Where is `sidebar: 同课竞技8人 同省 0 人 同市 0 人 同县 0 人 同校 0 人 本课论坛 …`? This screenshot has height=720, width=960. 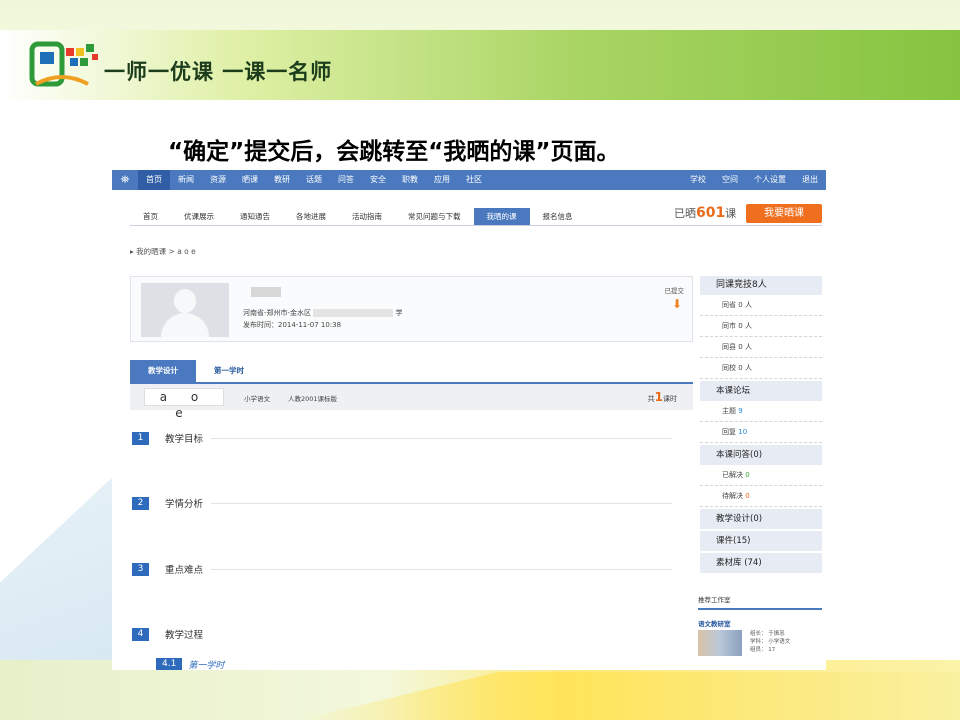 sidebar: 同课竞技8人 同省 0 人 同市 0 人 同县 0 人 同校 0 人 本课论坛 … is located at coordinates (761, 424).